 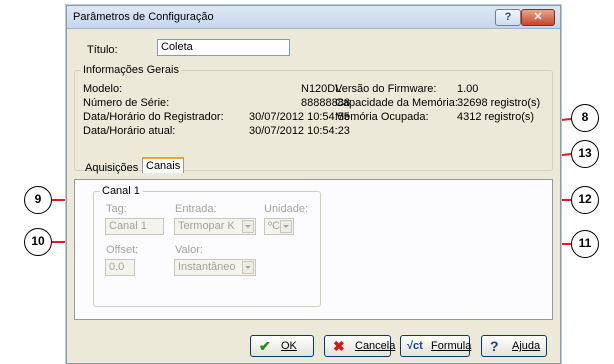 What do you see at coordinates (313, 179) in the screenshot?
I see `tab-strip-line` at bounding box center [313, 179].